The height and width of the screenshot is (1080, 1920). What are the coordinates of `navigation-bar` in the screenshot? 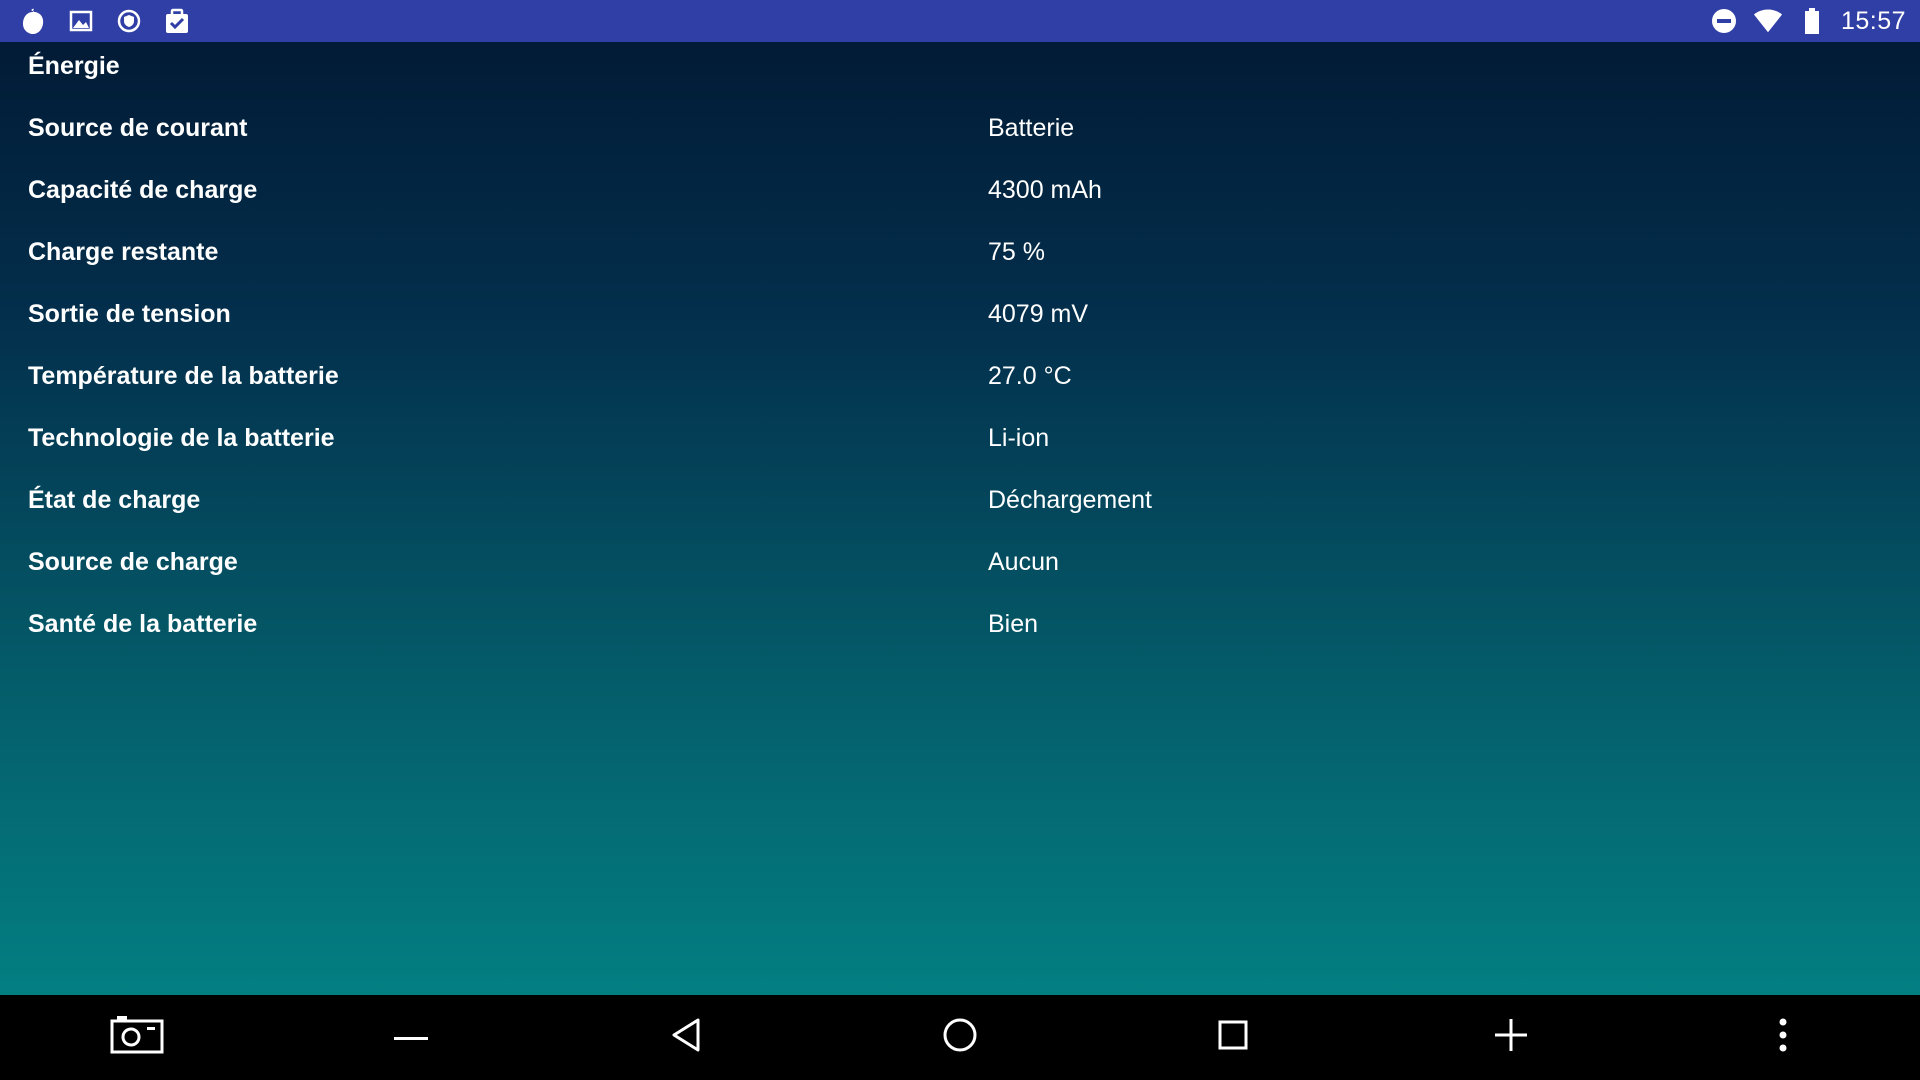 It's located at (960, 1037).